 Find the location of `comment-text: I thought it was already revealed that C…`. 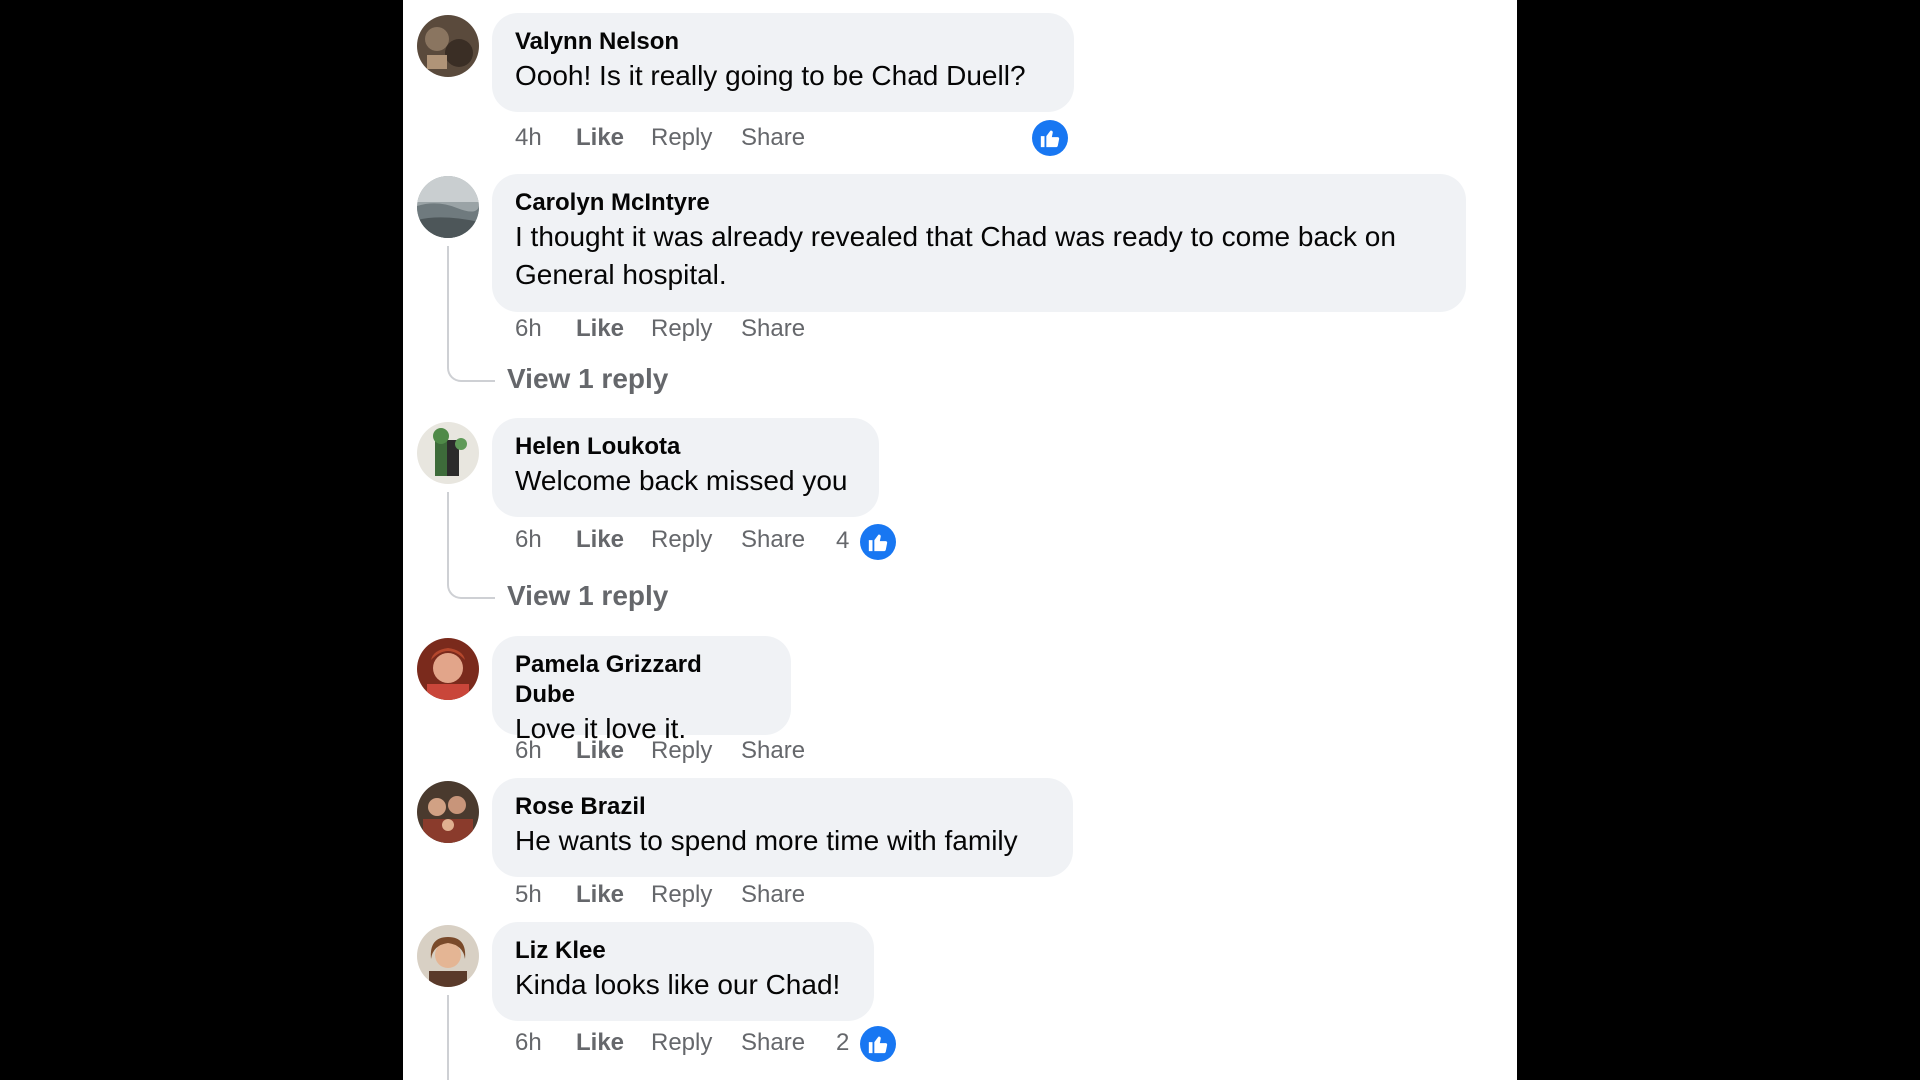

comment-text: I thought it was already revealed that C… is located at coordinates (955, 255).